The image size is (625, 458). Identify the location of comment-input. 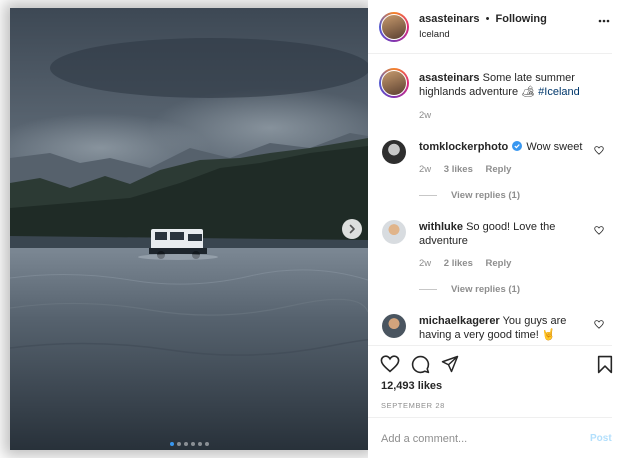
(476, 439).